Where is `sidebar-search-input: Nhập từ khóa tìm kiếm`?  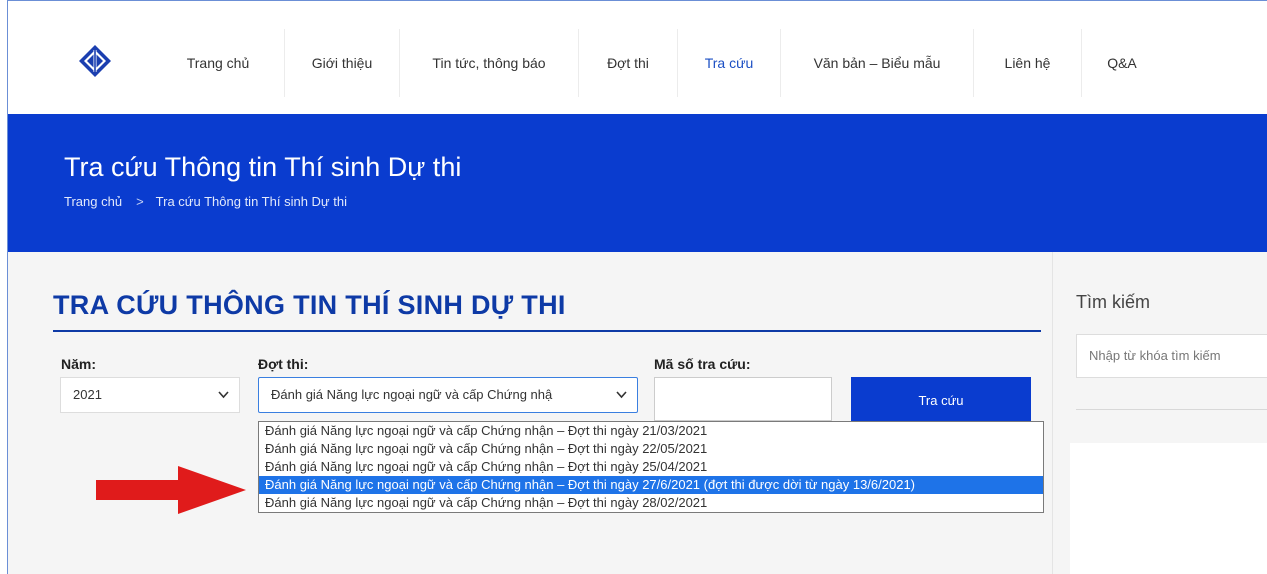 sidebar-search-input: Nhập từ khóa tìm kiếm is located at coordinates (1171, 356).